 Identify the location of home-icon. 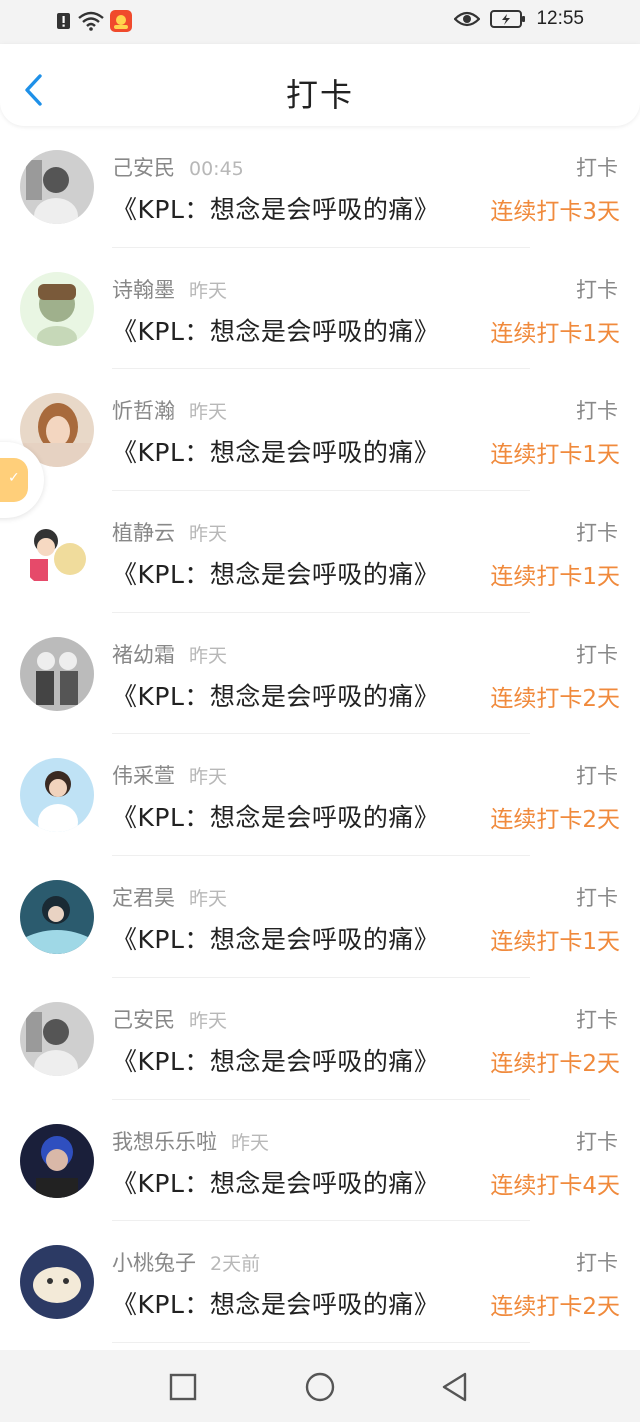
(320, 1387).